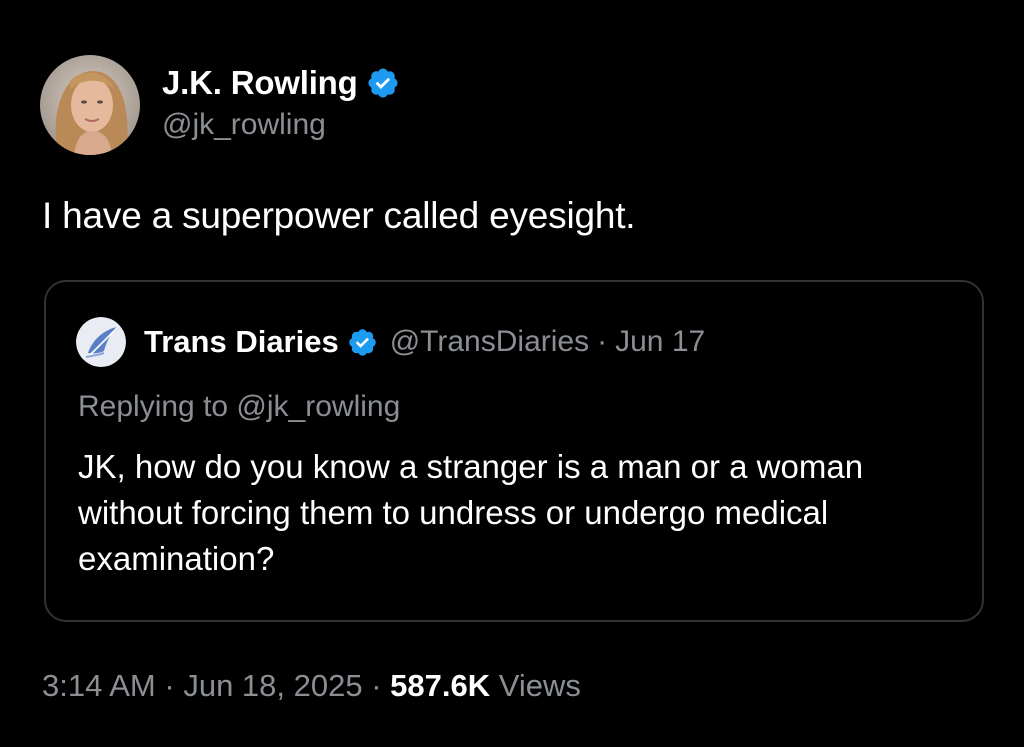 This screenshot has width=1024, height=747. Describe the element at coordinates (101, 342) in the screenshot. I see `quoted-author-avatar` at that location.